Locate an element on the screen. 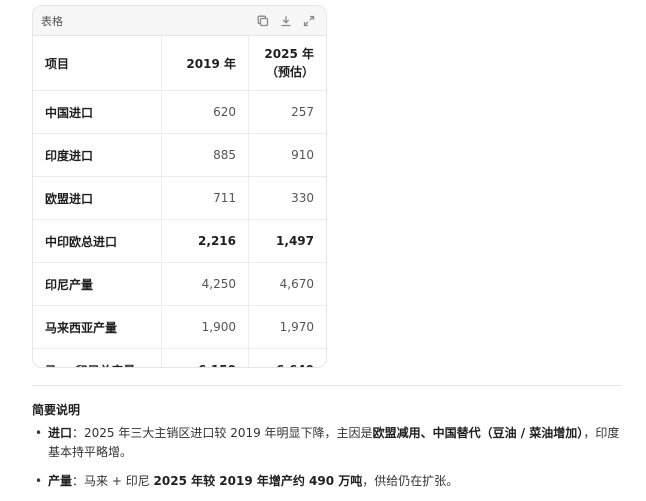 Image resolution: width=646 pixels, height=501 pixels. table-row: 马来西亚产量 1,900 1,970 is located at coordinates (179, 327).